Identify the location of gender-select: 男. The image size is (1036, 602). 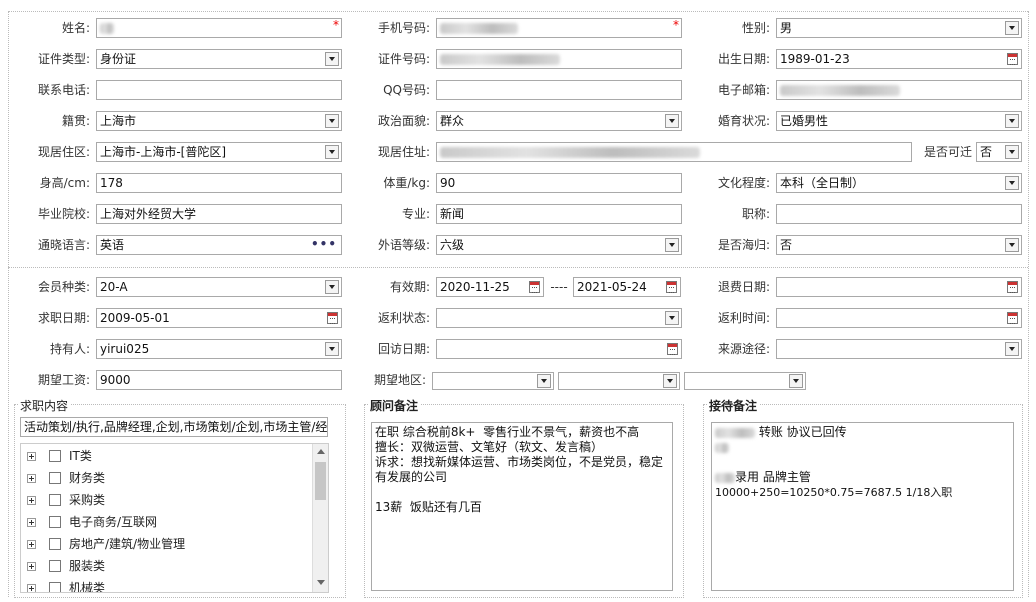
(899, 28).